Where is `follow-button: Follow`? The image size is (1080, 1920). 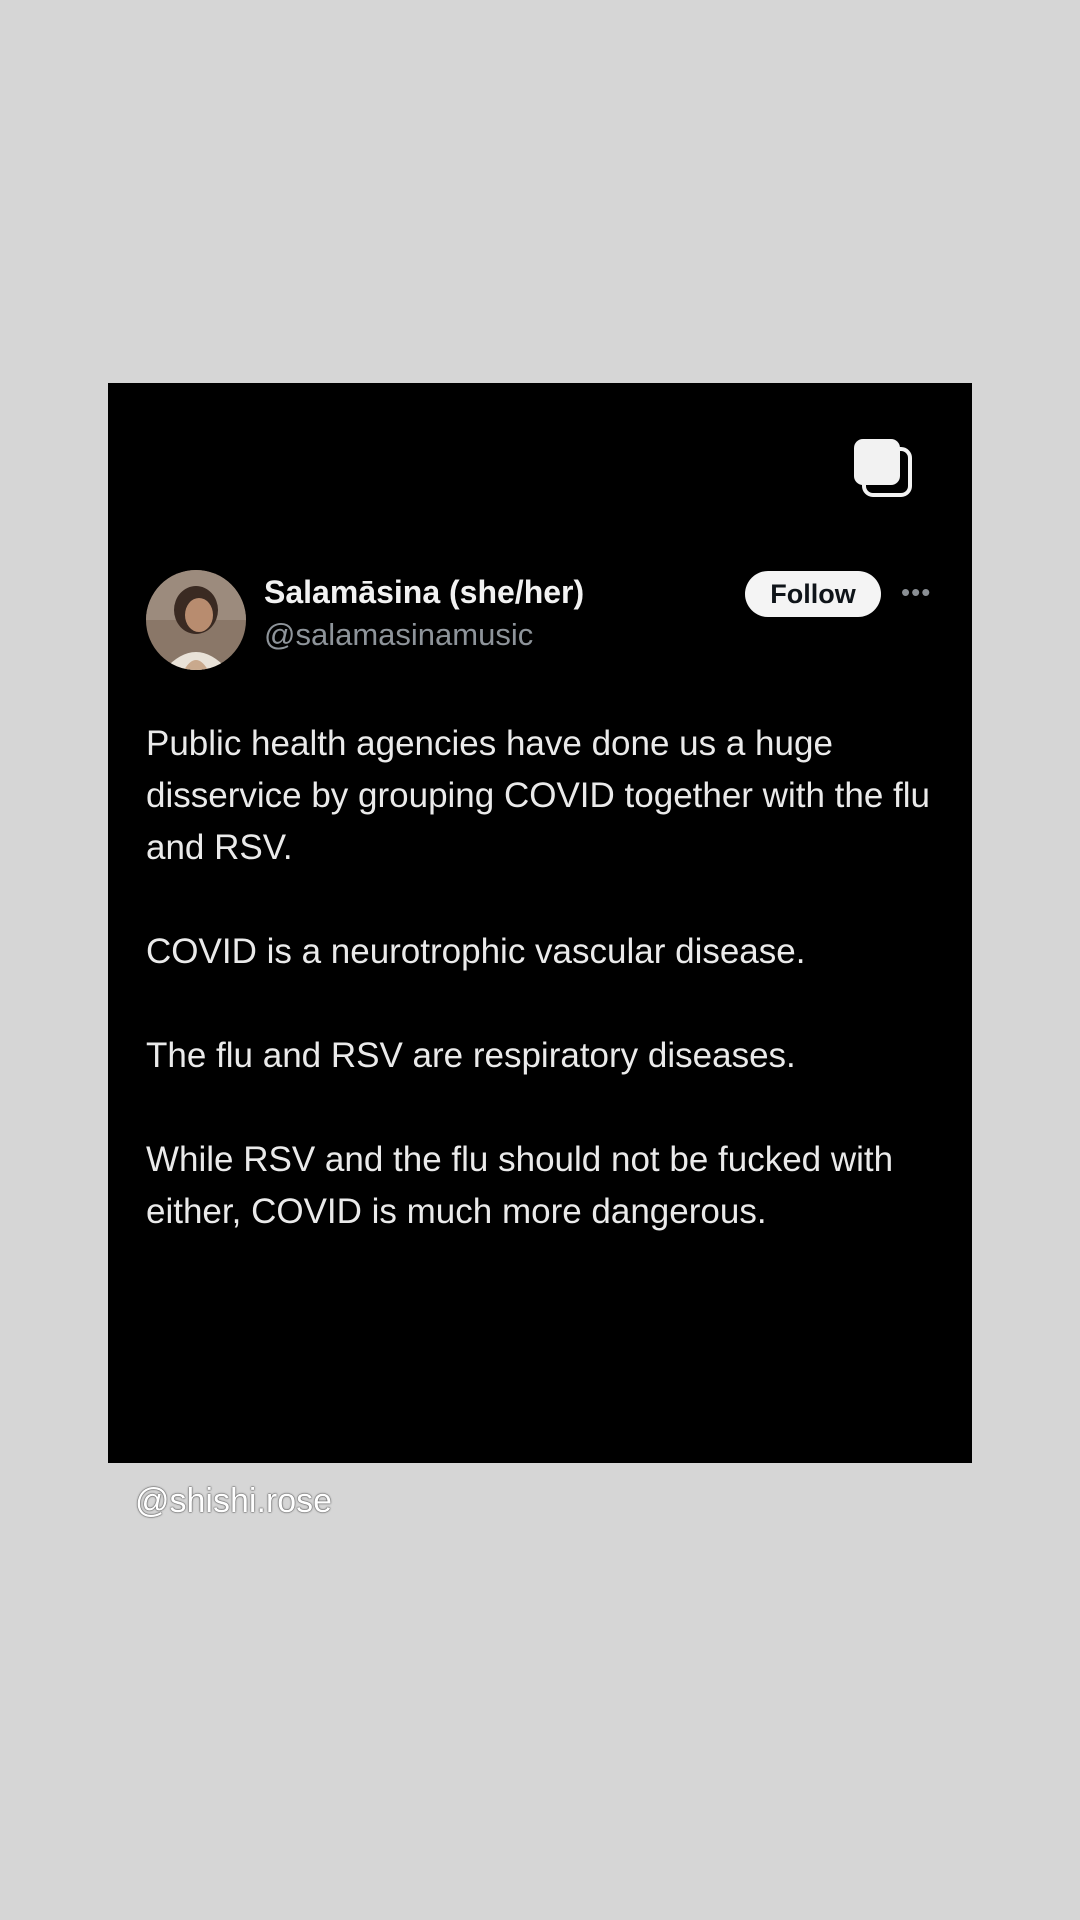
follow-button: Follow is located at coordinates (813, 594).